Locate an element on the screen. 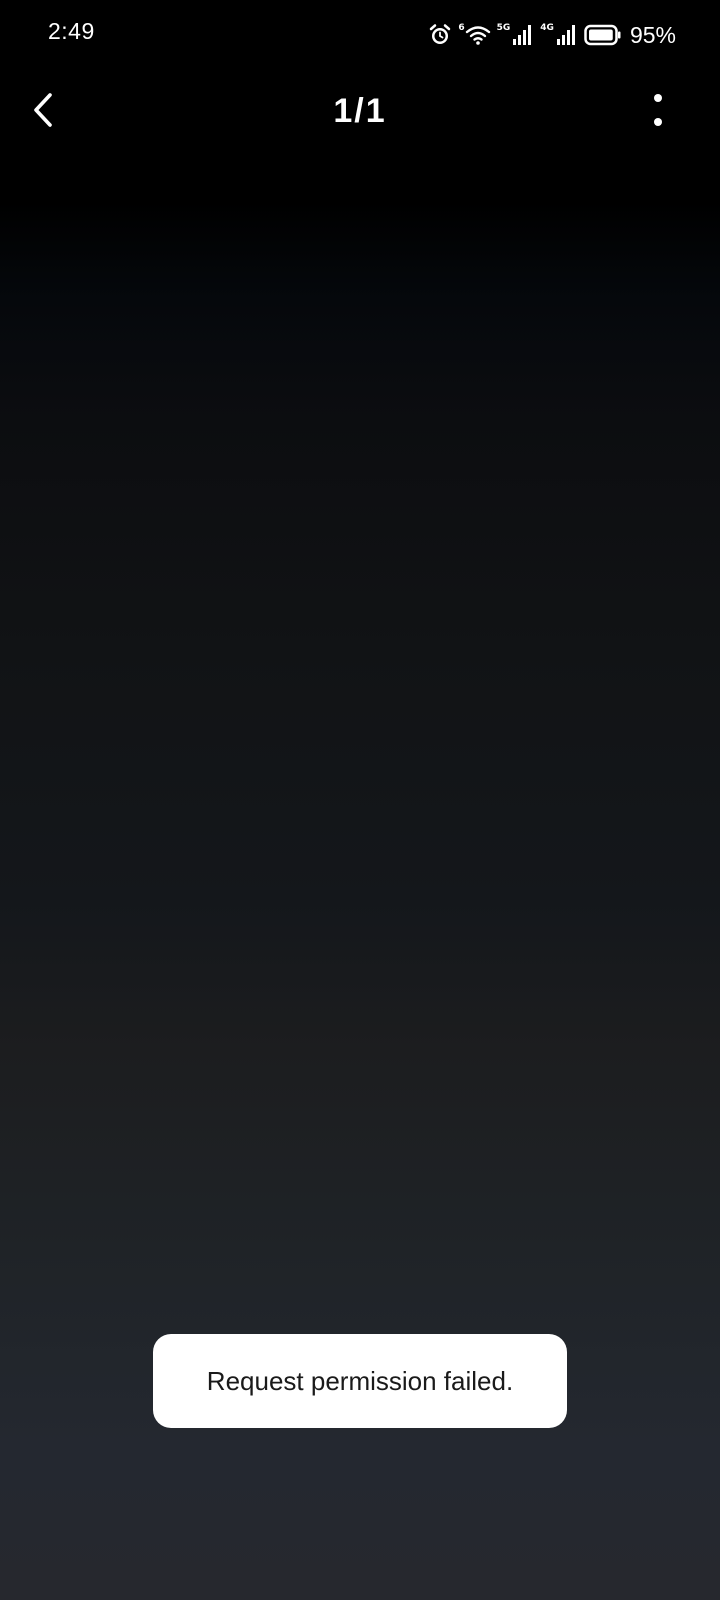 Image resolution: width=720 pixels, height=1600 pixels. more-options-button is located at coordinates (658, 112).